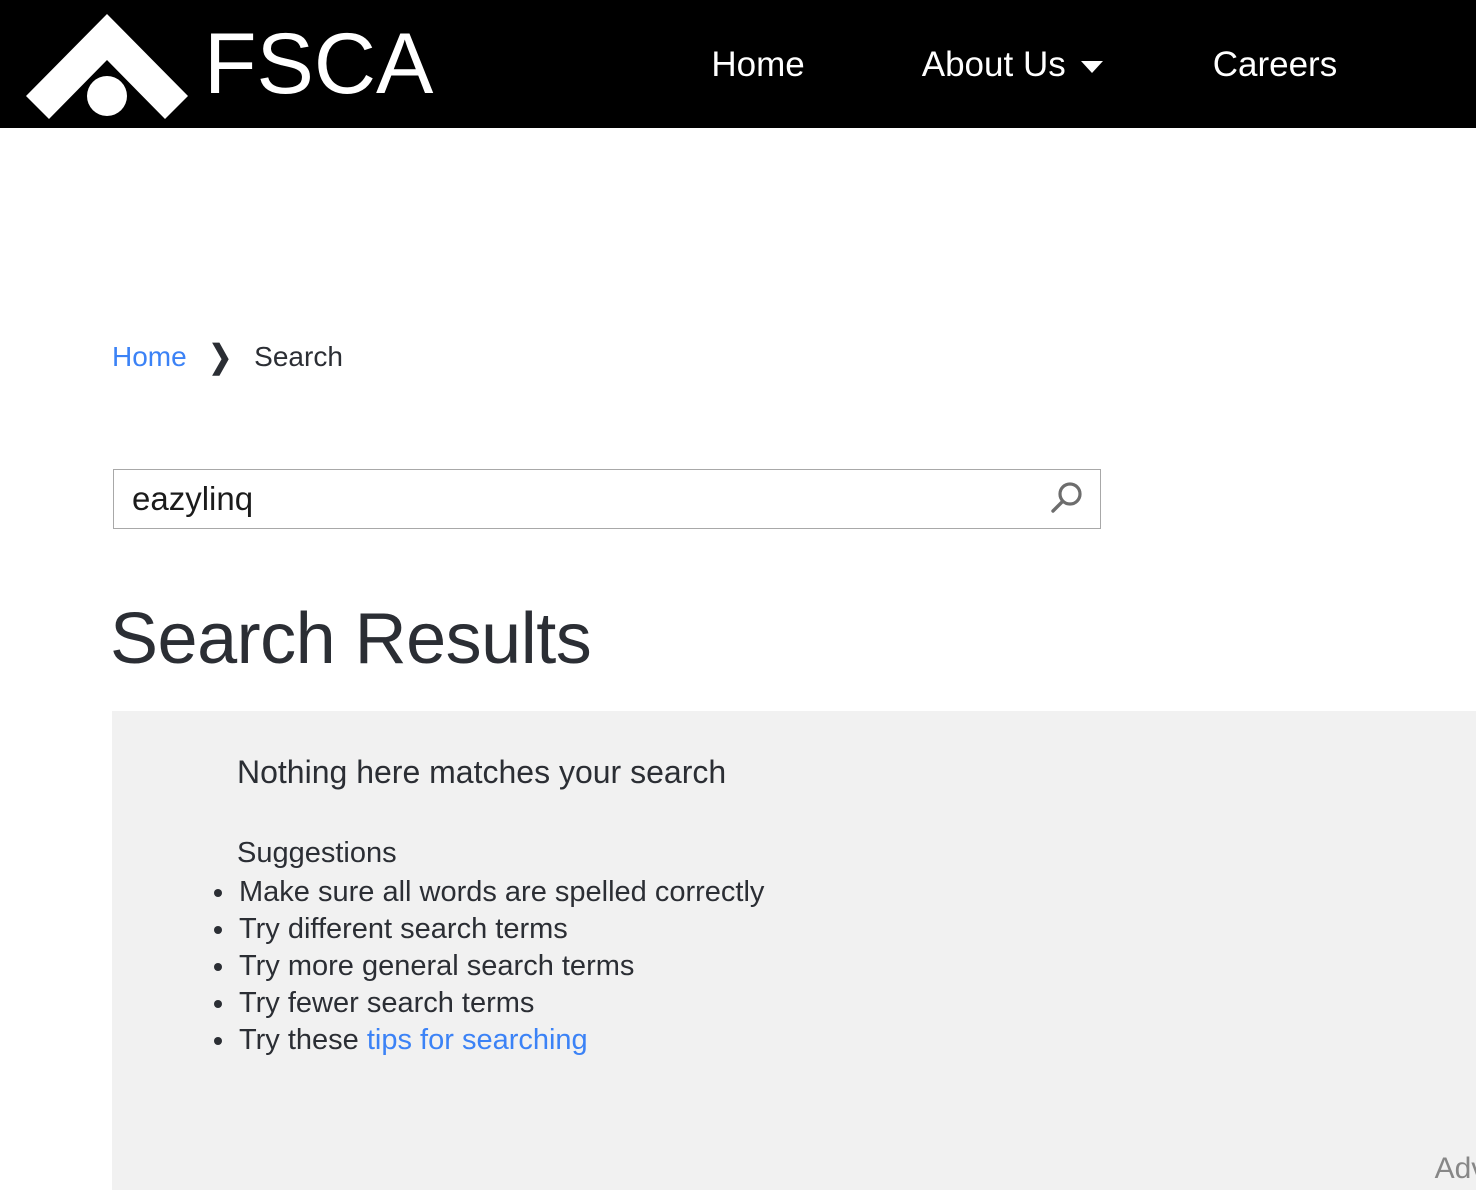 This screenshot has height=1190, width=1476. I want to click on search-input, so click(577, 499).